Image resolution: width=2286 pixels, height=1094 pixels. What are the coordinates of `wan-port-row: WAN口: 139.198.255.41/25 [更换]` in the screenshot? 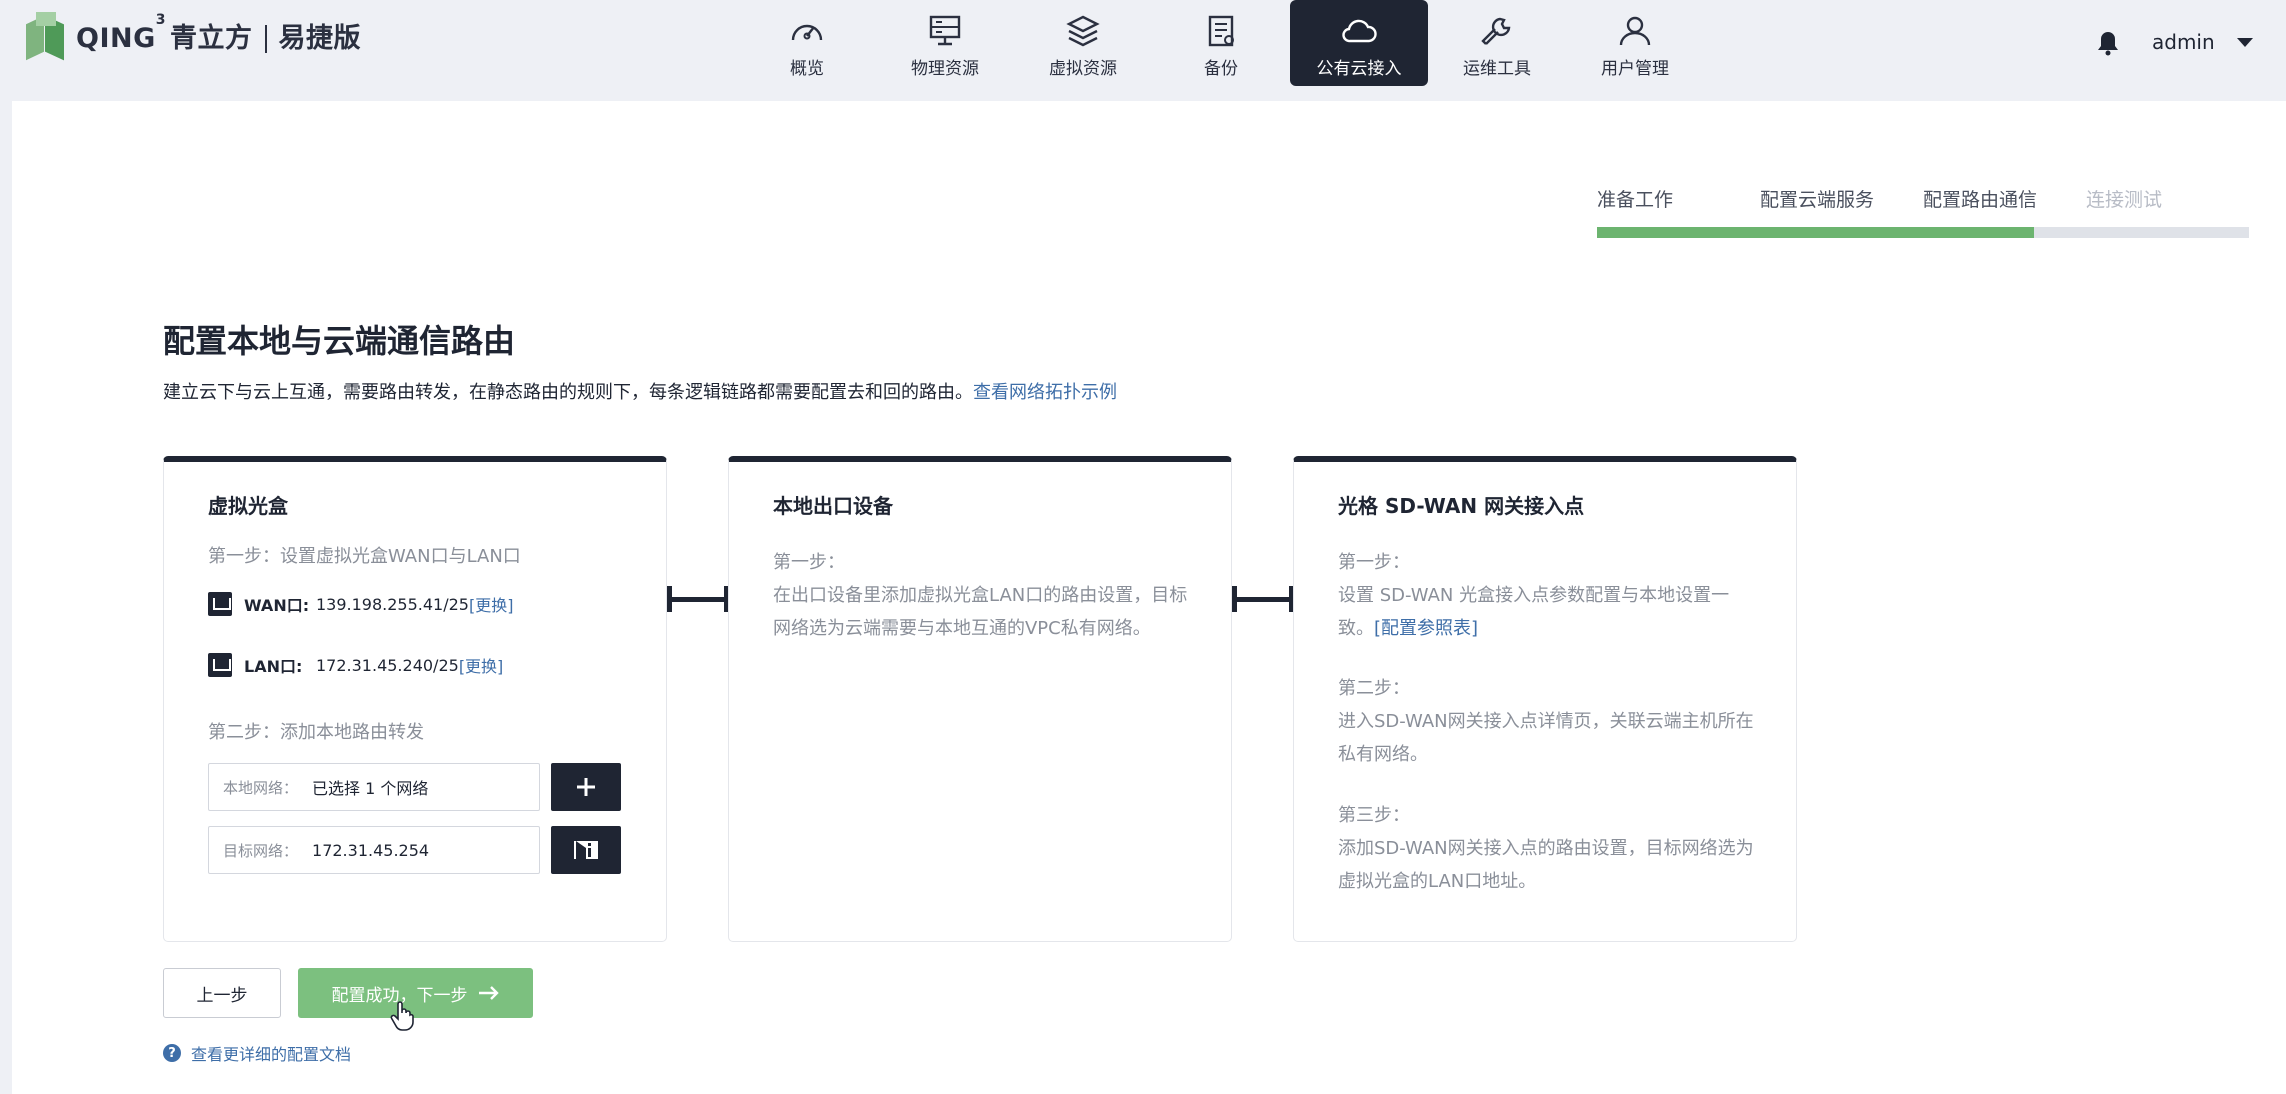 It's located at (360, 604).